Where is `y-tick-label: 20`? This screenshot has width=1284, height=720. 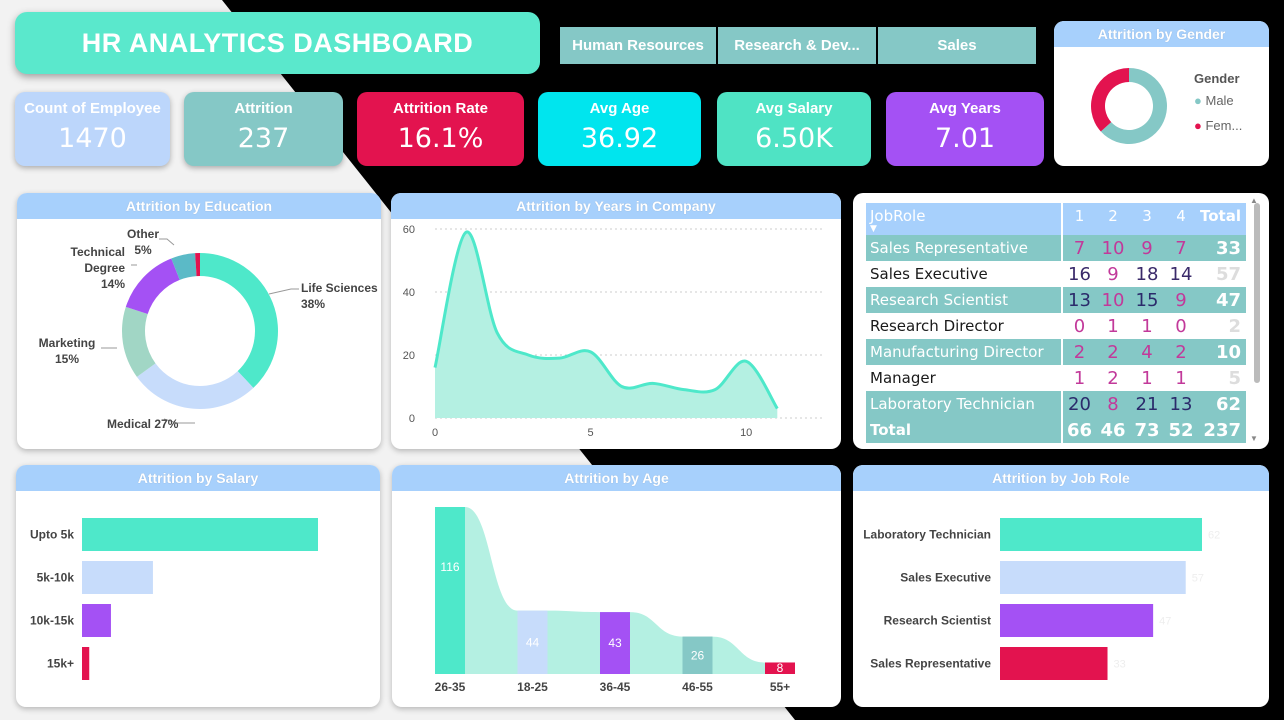 y-tick-label: 20 is located at coordinates (409, 356).